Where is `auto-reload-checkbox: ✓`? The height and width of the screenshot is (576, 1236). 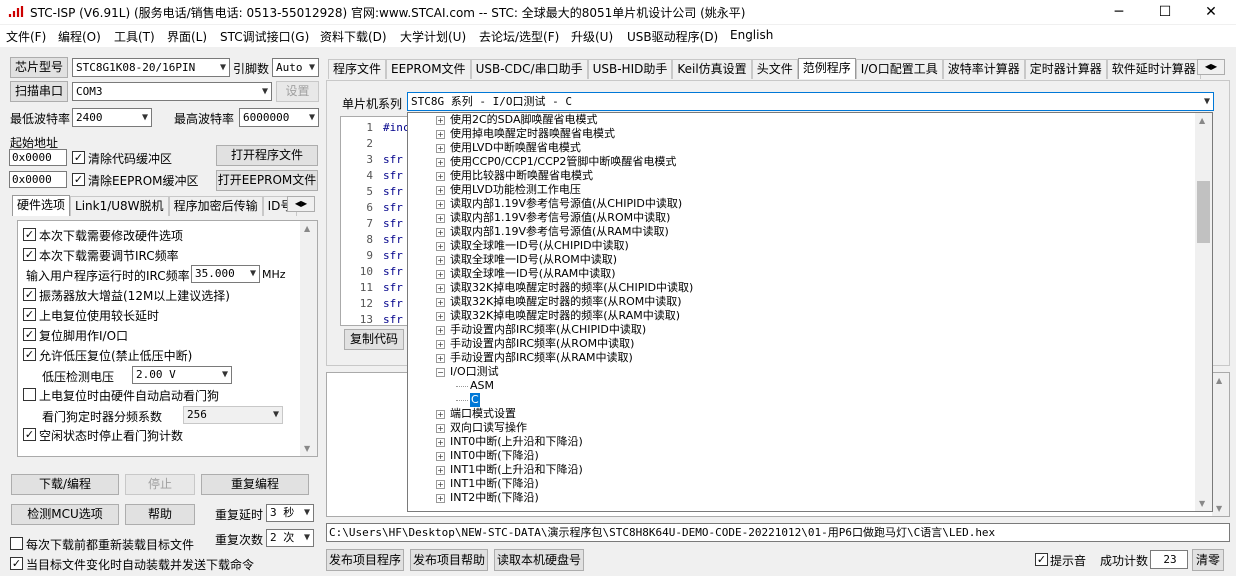
auto-reload-checkbox: ✓ is located at coordinates (16, 563).